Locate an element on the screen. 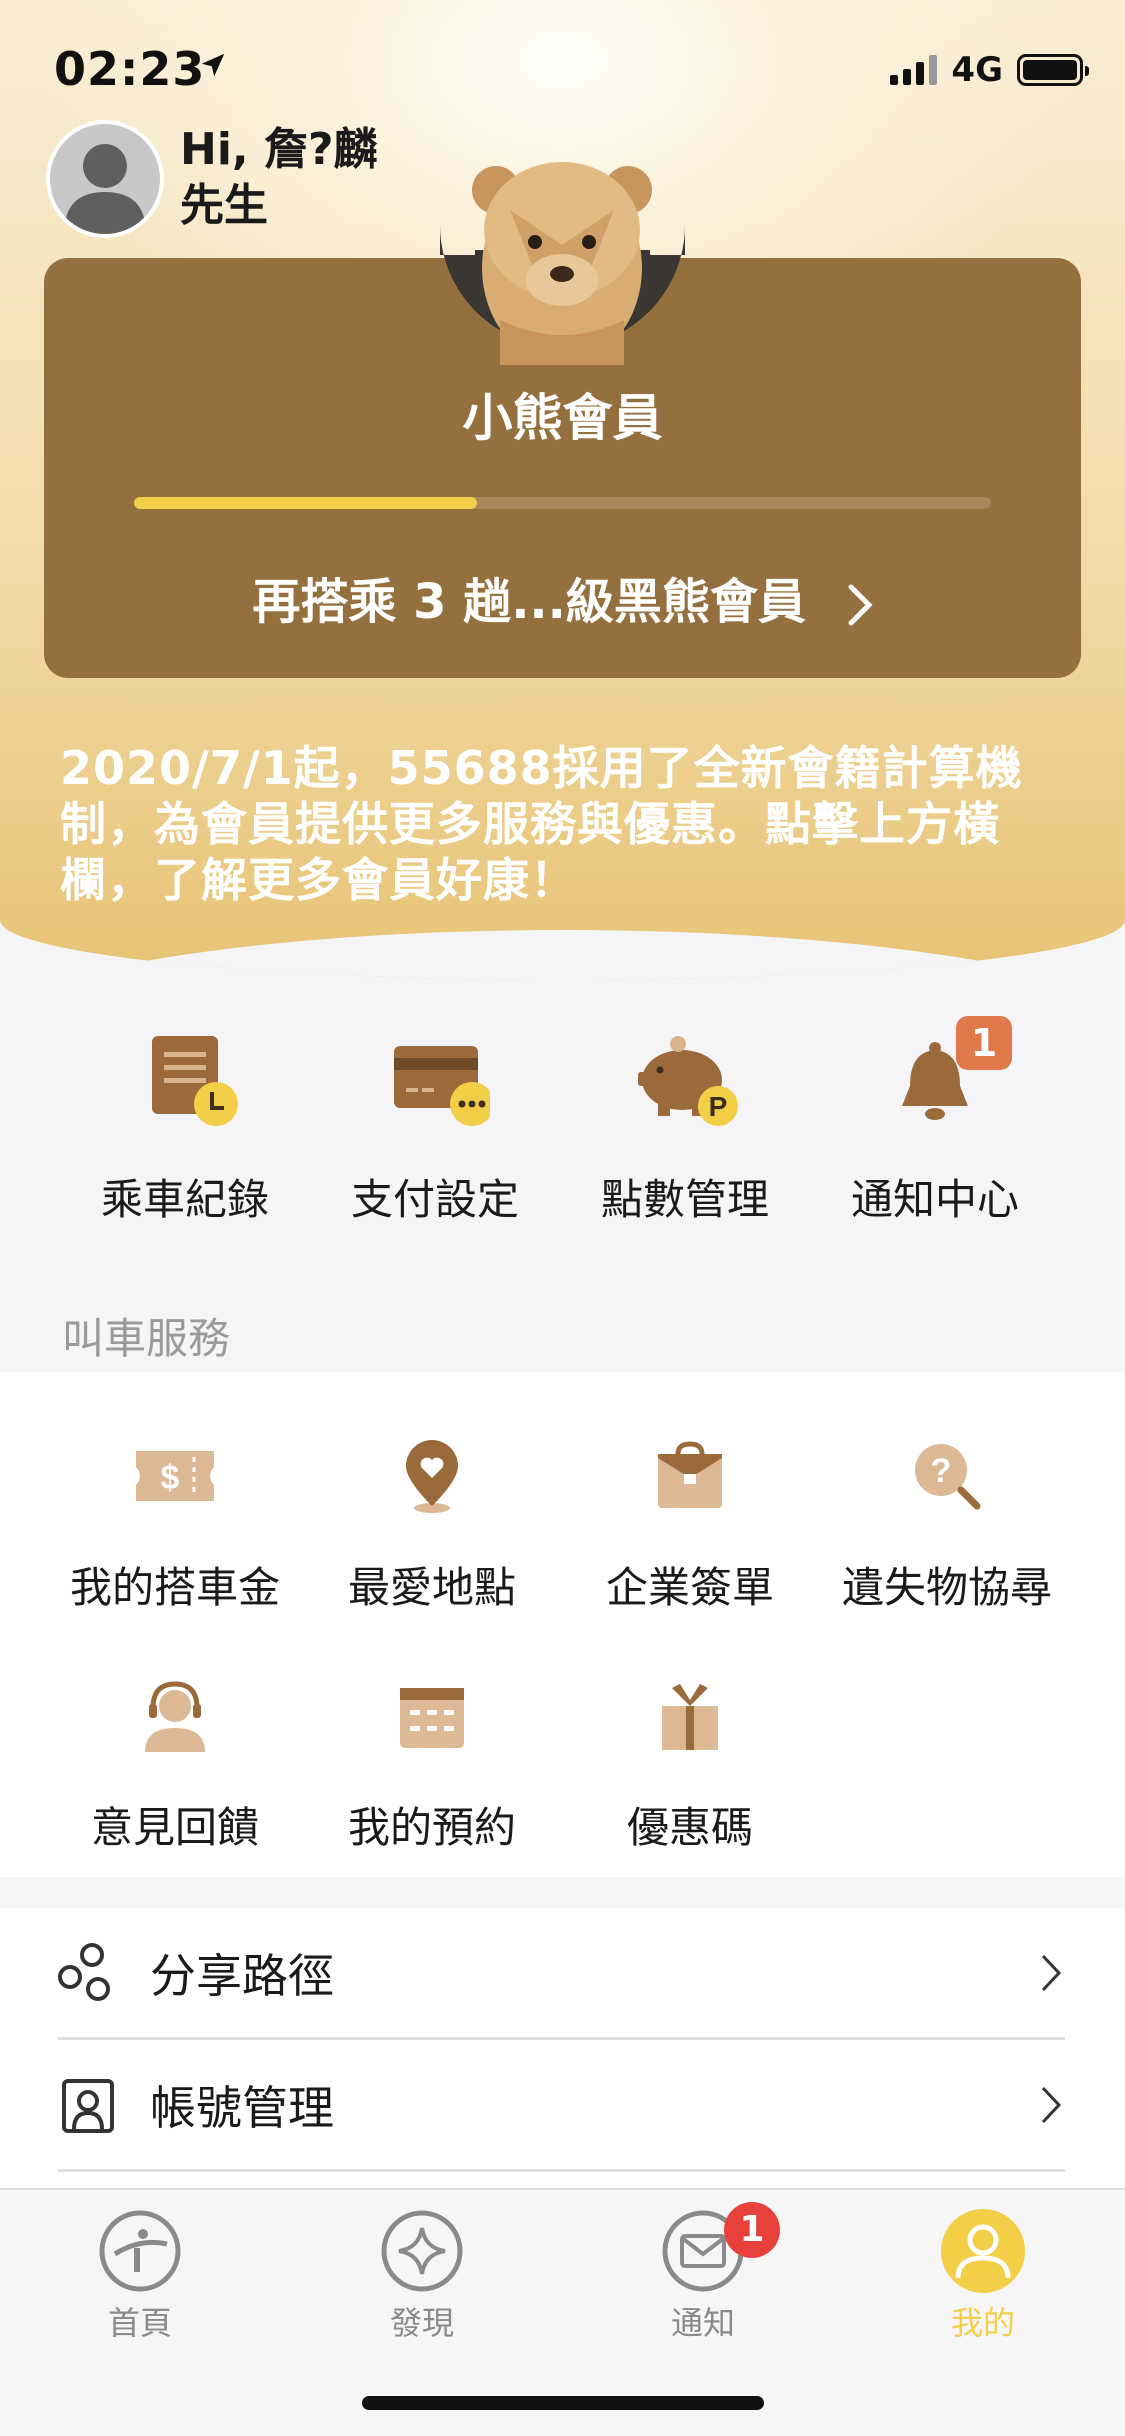 This screenshot has width=1125, height=2436. service-label: 優惠碼 is located at coordinates (689, 1827).